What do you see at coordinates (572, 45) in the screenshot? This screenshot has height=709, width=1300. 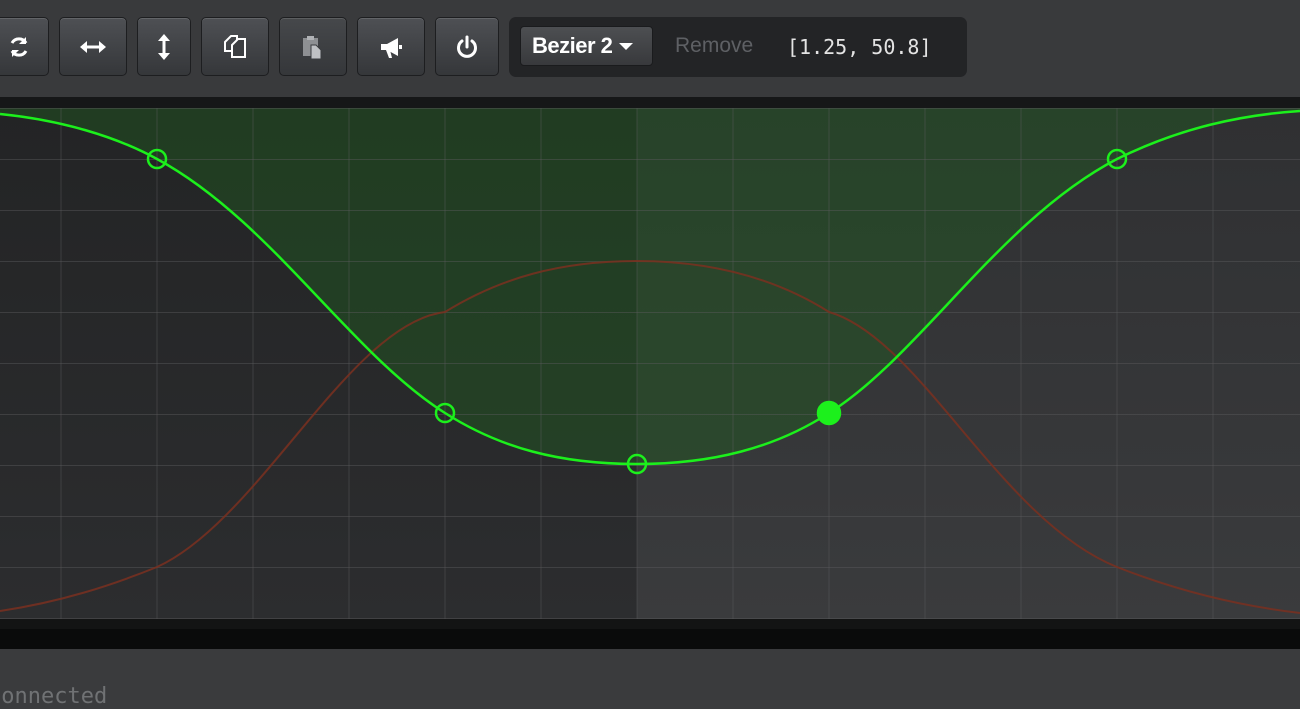 I see `bezier-select-value: Bezier 2` at bounding box center [572, 45].